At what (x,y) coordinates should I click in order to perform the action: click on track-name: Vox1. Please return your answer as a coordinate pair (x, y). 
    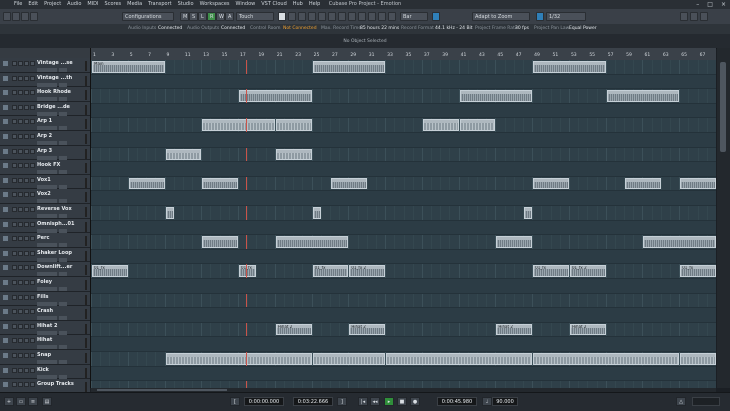
    Looking at the image, I should click on (44, 180).